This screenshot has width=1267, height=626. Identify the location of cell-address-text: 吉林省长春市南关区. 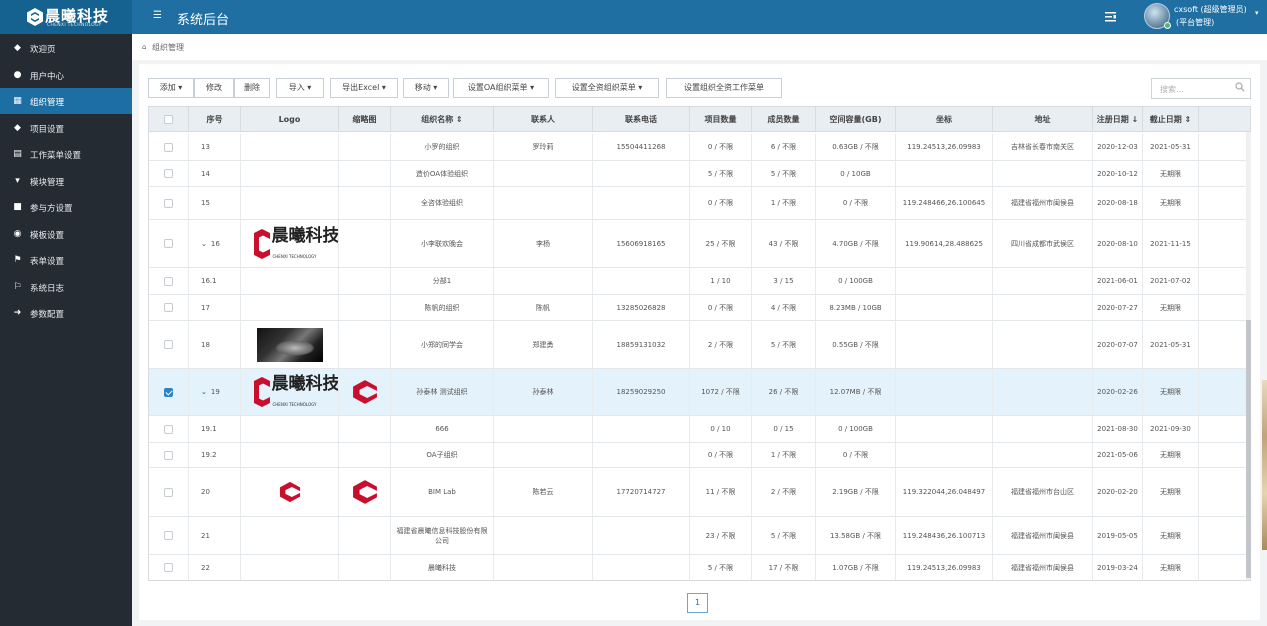
(1042, 147).